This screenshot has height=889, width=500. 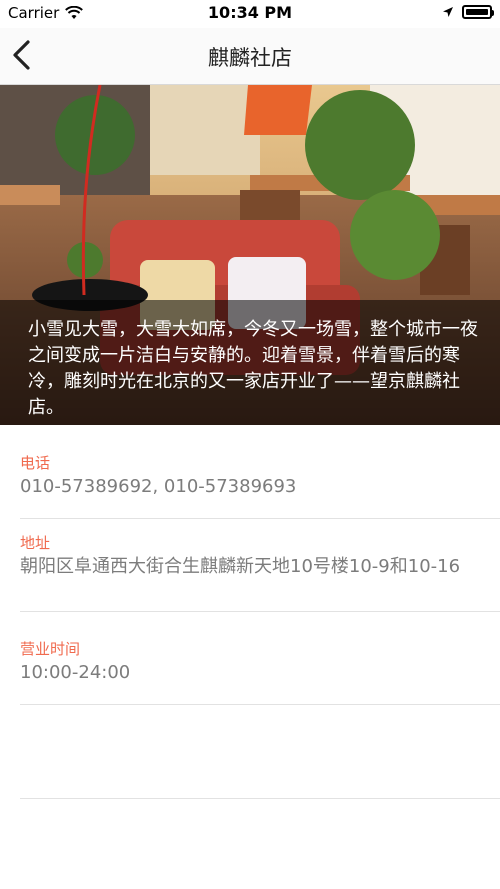 I want to click on phone-section: 电话 010-57389692, 010-57389693, so click(x=260, y=485).